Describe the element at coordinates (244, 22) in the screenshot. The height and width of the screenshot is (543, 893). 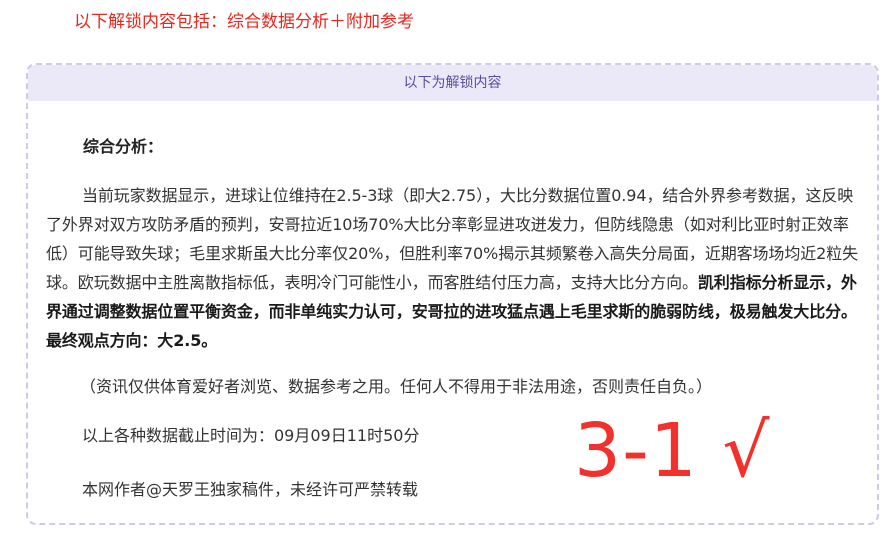
I see `unlock-intro-text: 以下解锁内容包括：综合数据分析＋附加参考` at that location.